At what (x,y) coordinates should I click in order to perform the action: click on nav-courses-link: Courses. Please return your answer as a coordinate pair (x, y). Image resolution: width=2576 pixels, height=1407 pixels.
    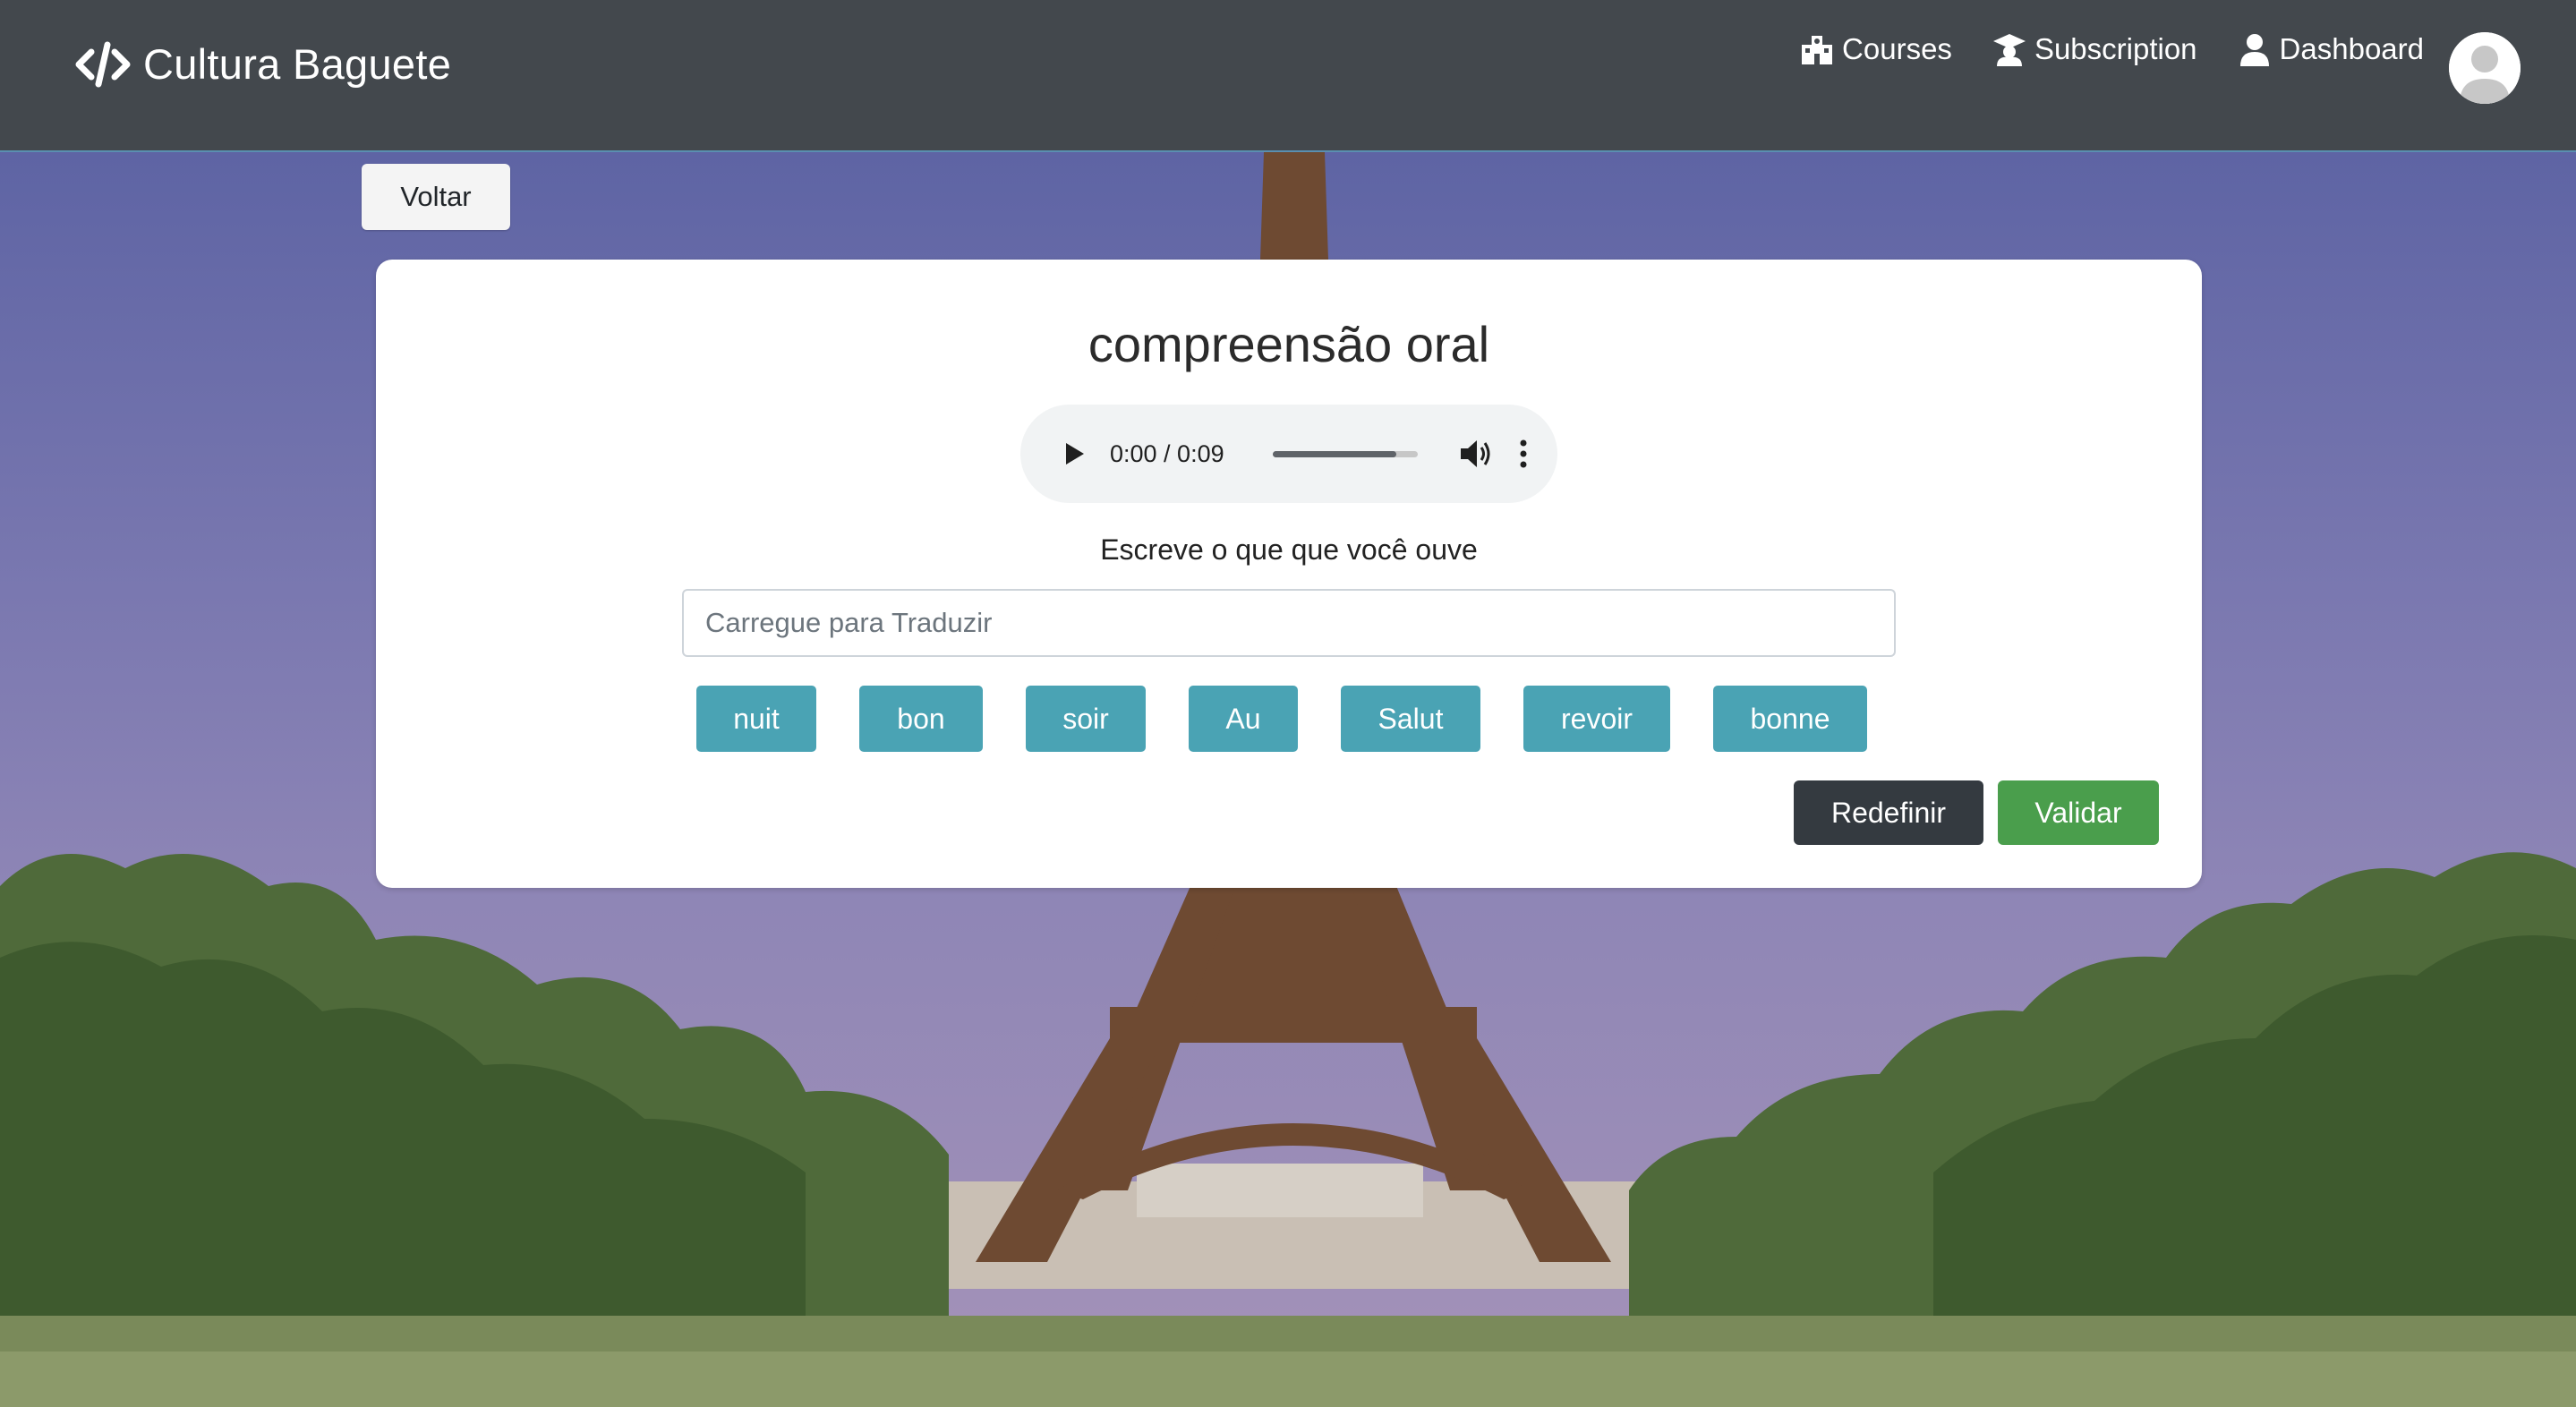
    Looking at the image, I should click on (1875, 49).